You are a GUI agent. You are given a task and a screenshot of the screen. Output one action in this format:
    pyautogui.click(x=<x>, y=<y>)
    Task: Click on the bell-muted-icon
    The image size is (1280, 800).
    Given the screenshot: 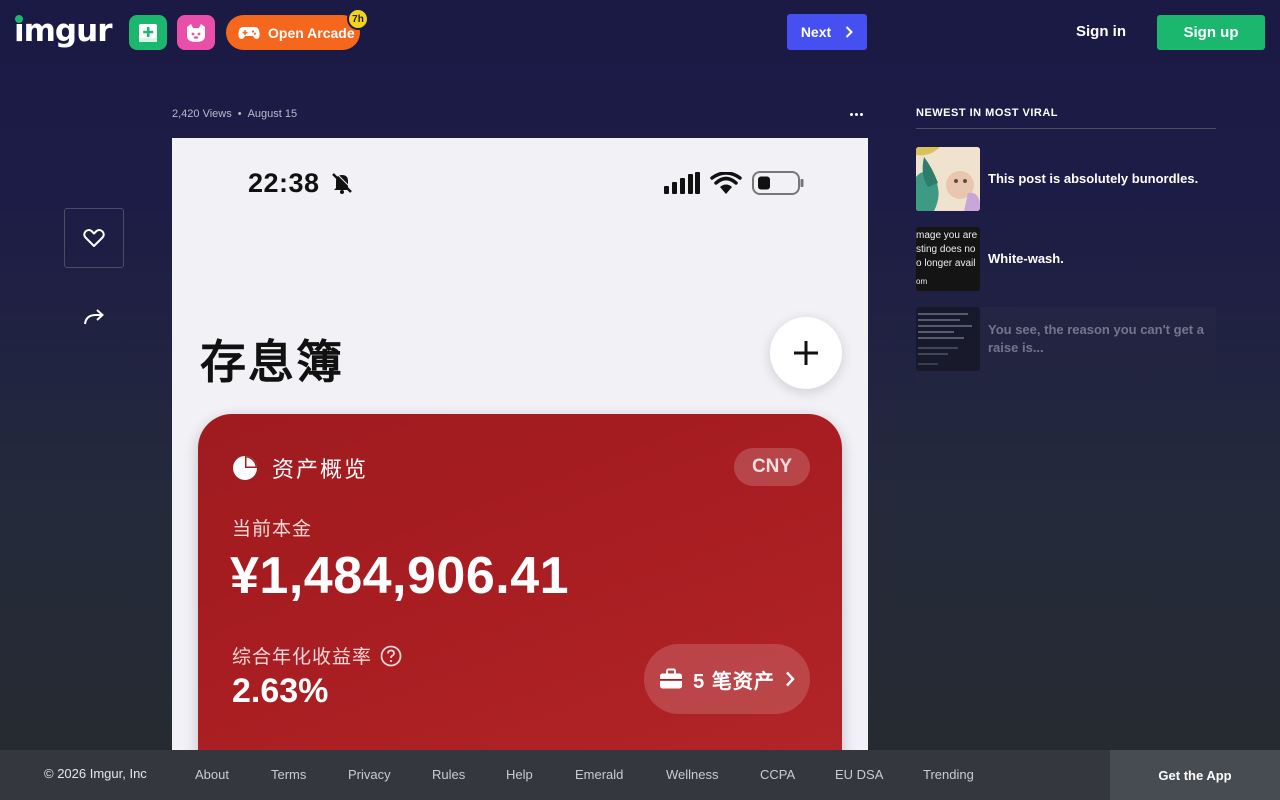 What is the action you would take?
    pyautogui.click(x=342, y=182)
    